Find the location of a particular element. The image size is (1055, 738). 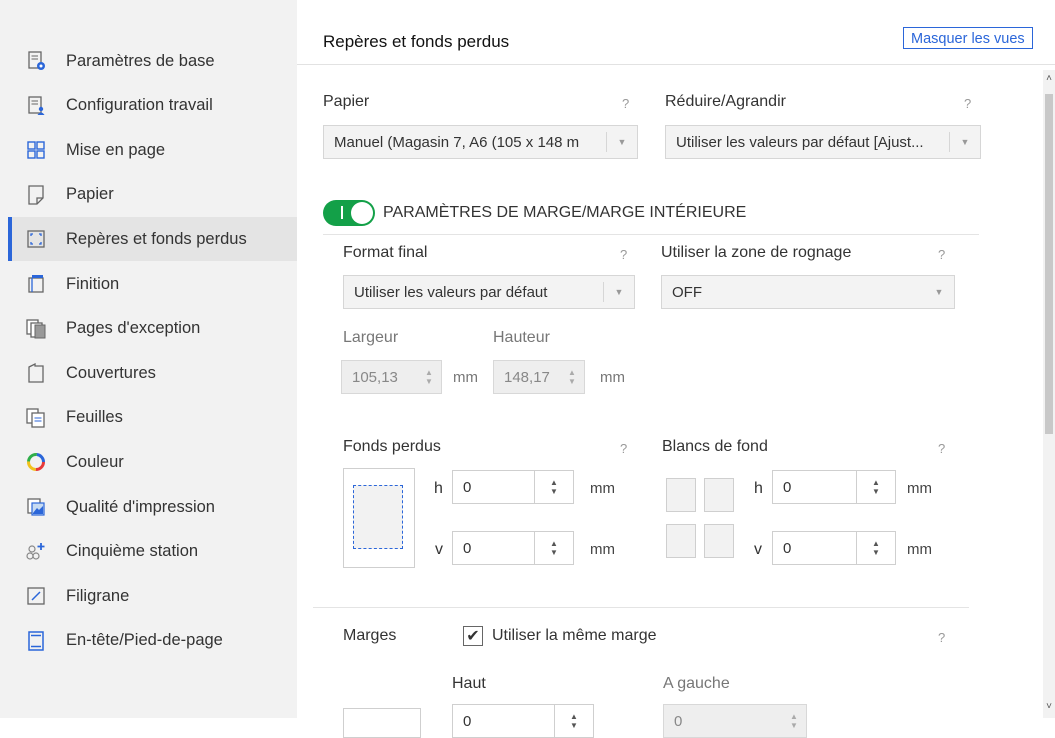

color-wheel-icon is located at coordinates (36, 462).